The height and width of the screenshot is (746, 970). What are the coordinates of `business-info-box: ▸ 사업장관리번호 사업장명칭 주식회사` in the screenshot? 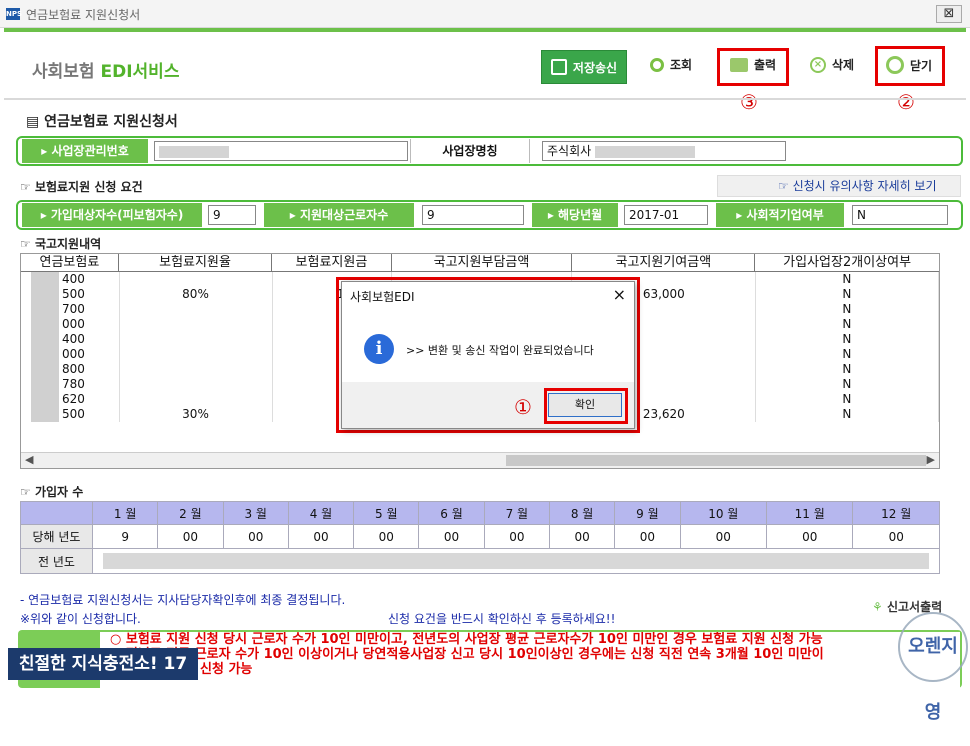 It's located at (489, 151).